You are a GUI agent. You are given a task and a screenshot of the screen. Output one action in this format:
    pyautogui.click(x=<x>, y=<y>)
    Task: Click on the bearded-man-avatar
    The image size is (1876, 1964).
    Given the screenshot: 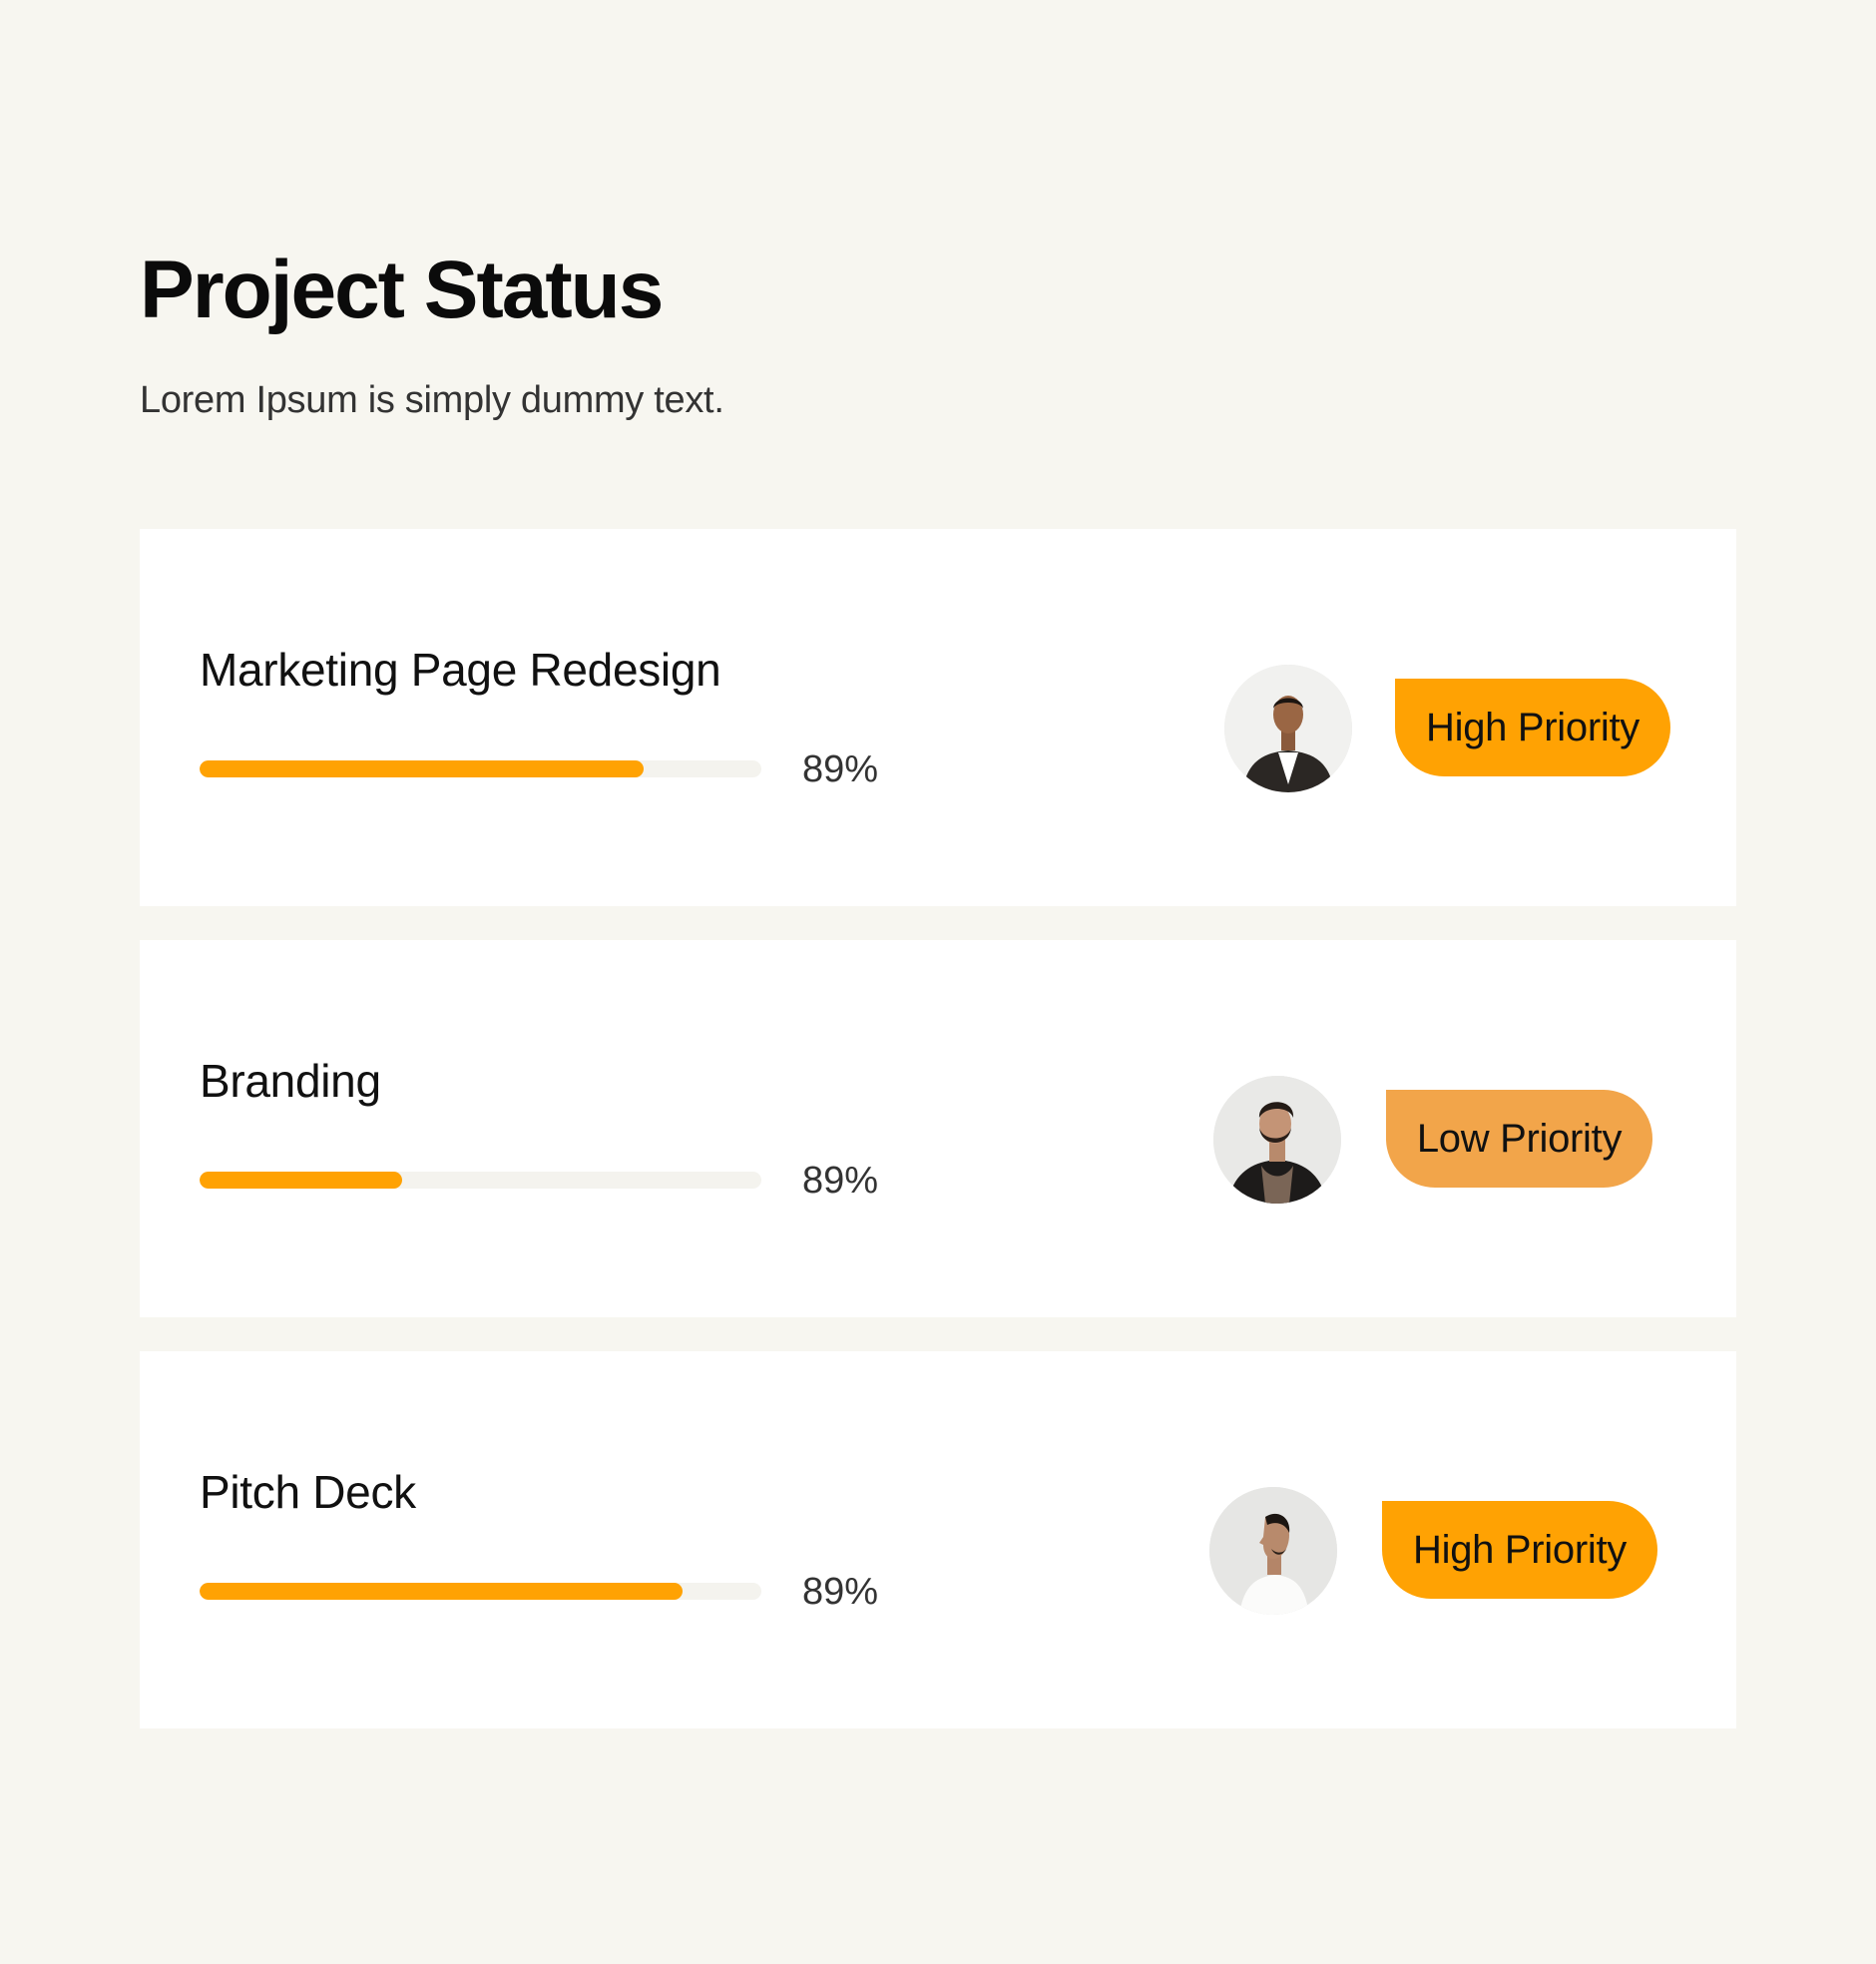 What is the action you would take?
    pyautogui.click(x=1277, y=1140)
    